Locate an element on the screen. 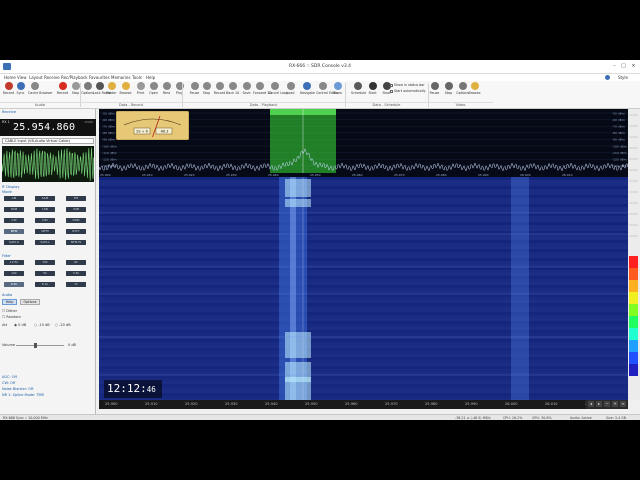  menu-favourites: Favourites is located at coordinates (99, 77).